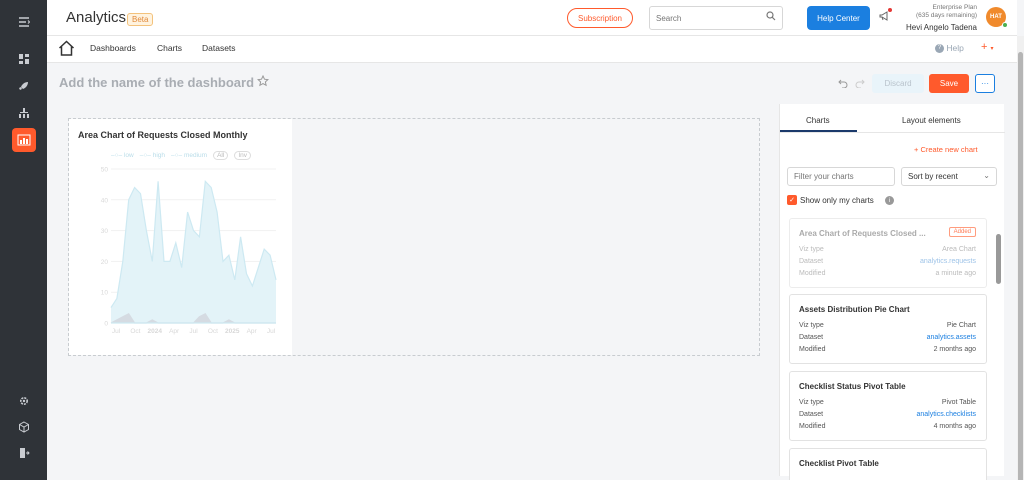 The height and width of the screenshot is (480, 1024). Describe the element at coordinates (221, 155) in the screenshot. I see `legend-pill-all: All` at that location.